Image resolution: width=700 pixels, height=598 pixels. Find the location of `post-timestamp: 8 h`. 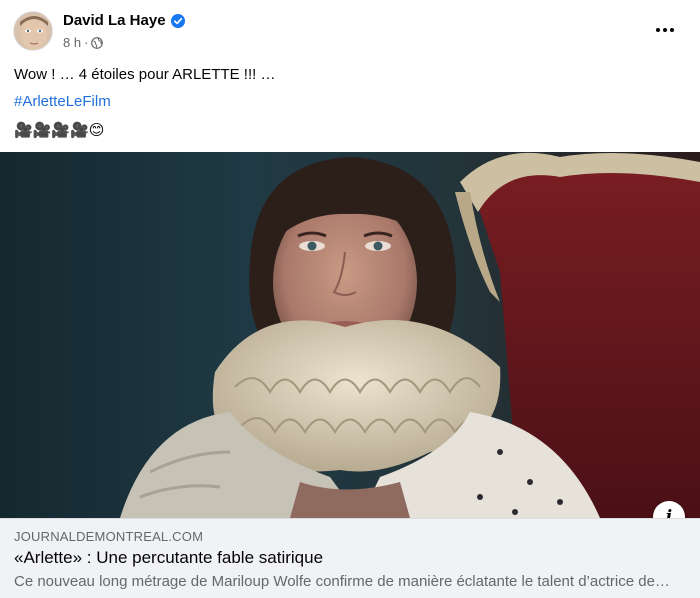

post-timestamp: 8 h is located at coordinates (72, 42).